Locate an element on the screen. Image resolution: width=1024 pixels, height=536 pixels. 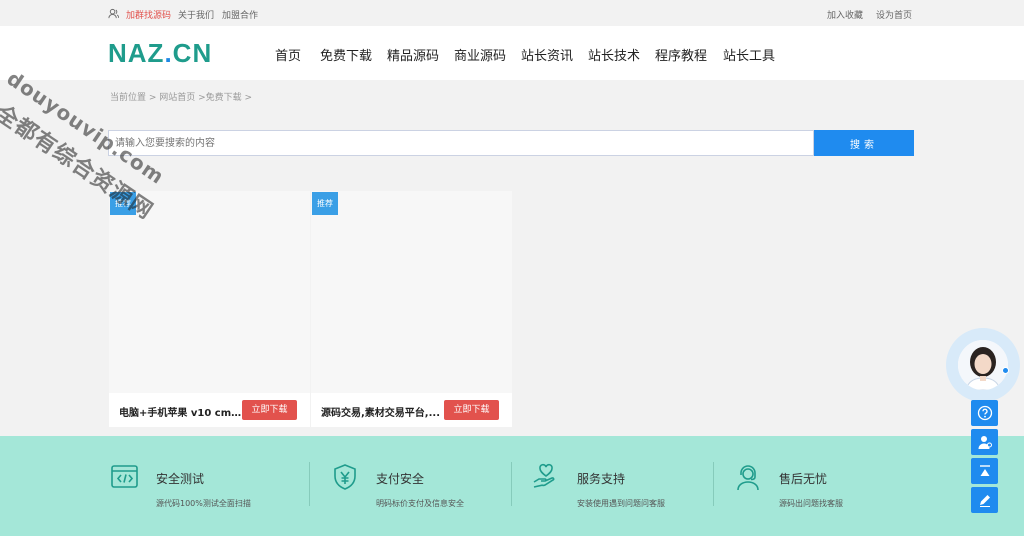
resource-card: 推荐 源码交易,素材交易平台,... 立即下载 is located at coordinates (411, 309).